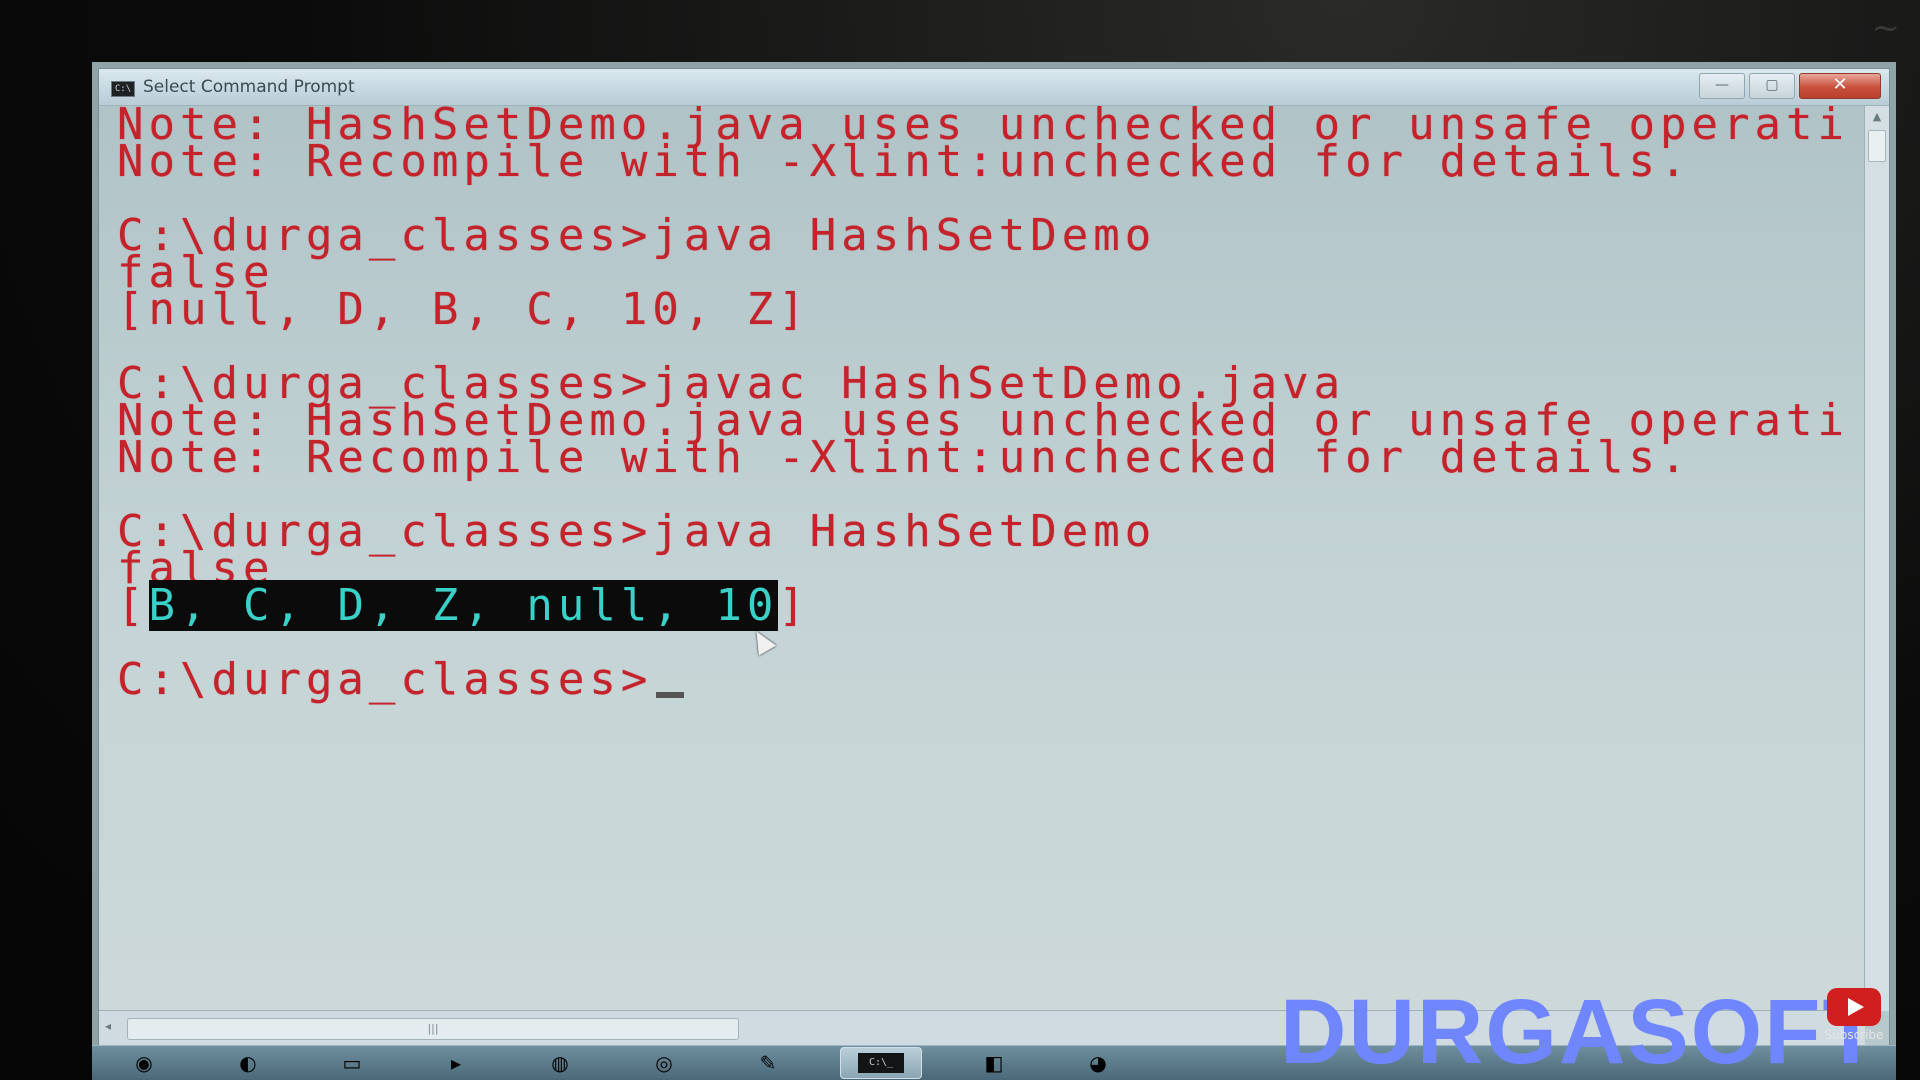  What do you see at coordinates (1877, 117) in the screenshot?
I see `scroll-up-arrow-icon: ▲` at bounding box center [1877, 117].